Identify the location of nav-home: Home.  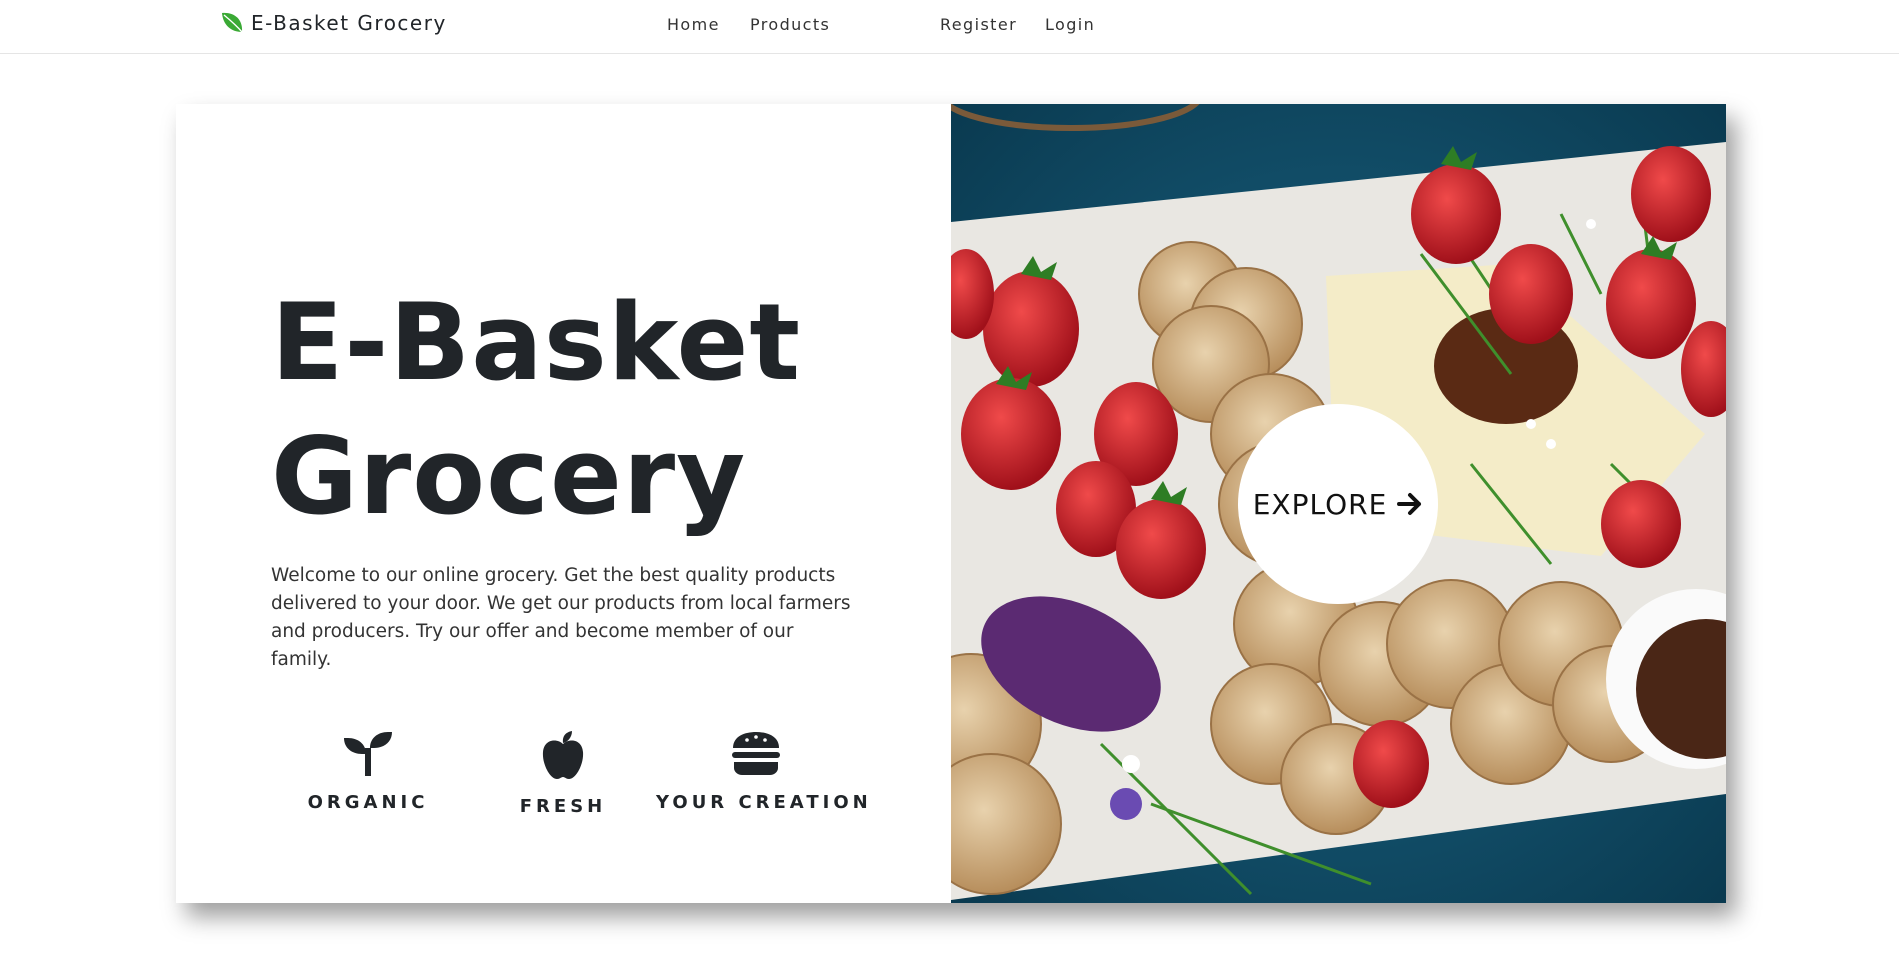
(693, 24).